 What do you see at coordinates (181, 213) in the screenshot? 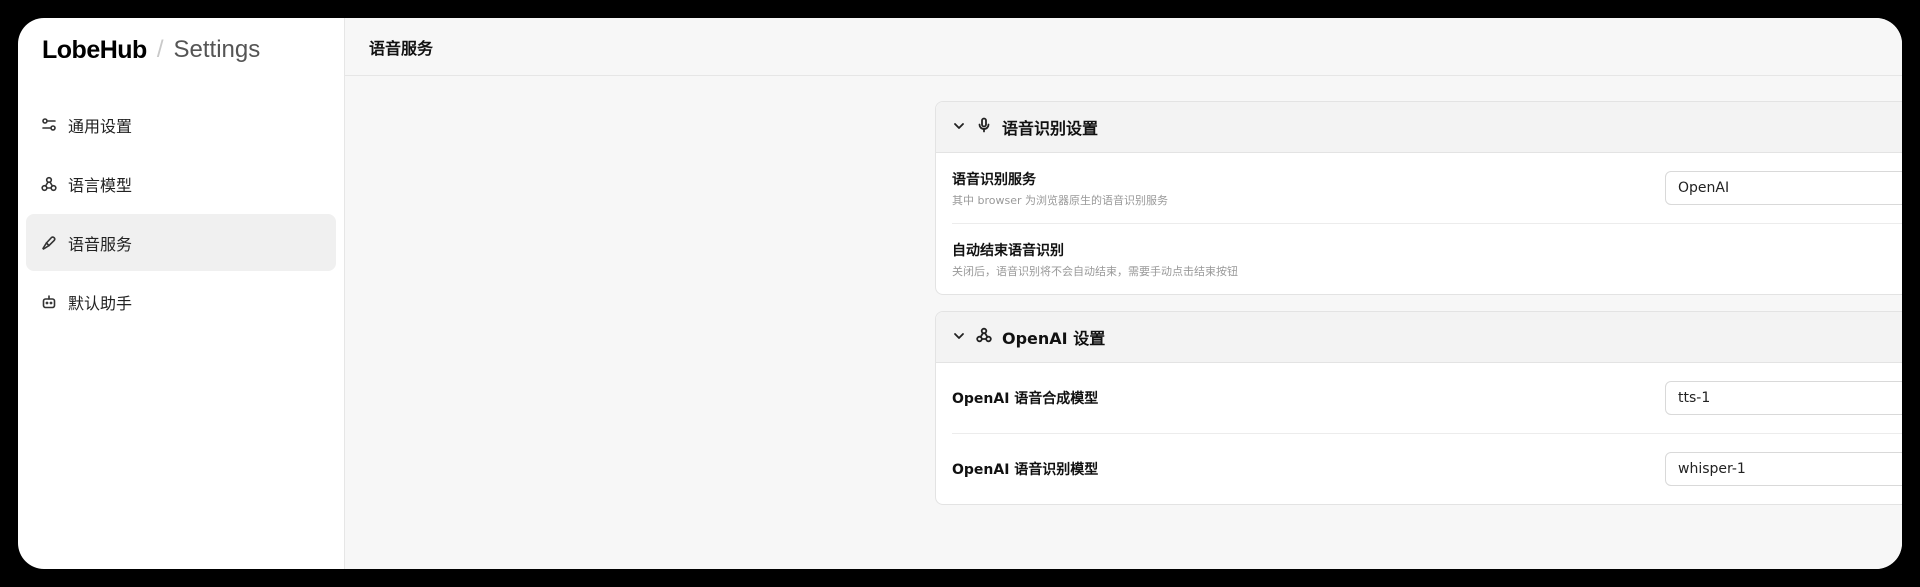
I see `sidebar-nav: 通用设置 语言模型 语音服务 默认助手` at bounding box center [181, 213].